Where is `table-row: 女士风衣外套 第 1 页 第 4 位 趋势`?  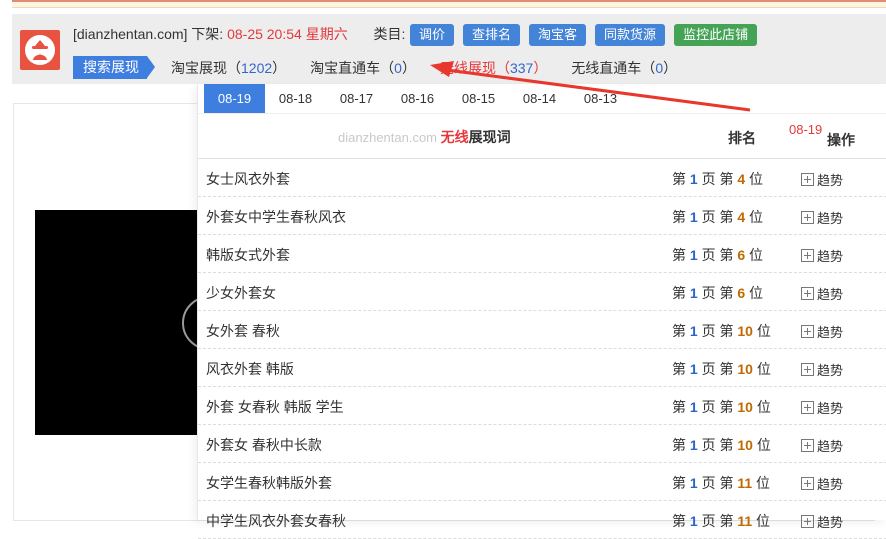
table-row: 女士风衣外套 第 1 页 第 4 位 趋势 is located at coordinates (542, 178).